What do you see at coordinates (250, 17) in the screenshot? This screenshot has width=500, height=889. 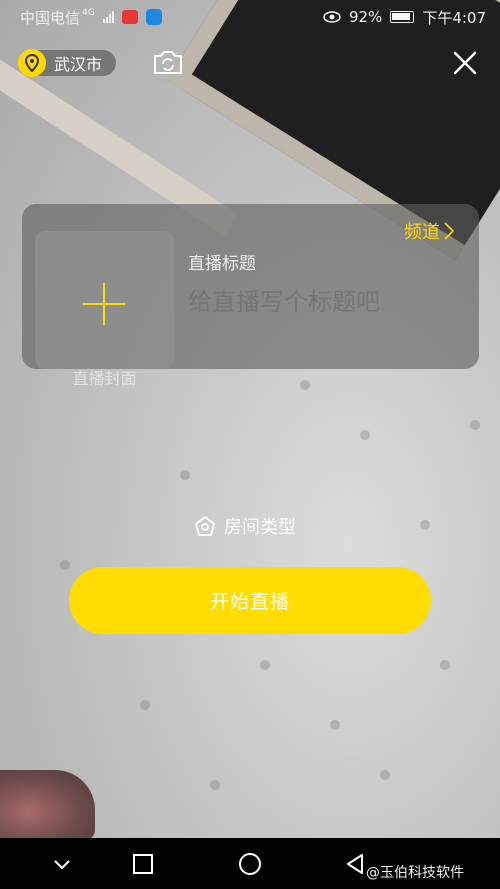 I see `status-bar: 中国电信 4G 92% 下午4:07` at bounding box center [250, 17].